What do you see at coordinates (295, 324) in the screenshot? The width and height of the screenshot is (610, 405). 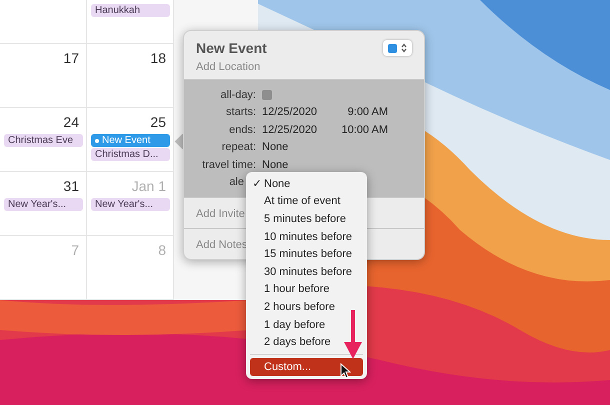 I see `menu-item: 1 day before` at bounding box center [295, 324].